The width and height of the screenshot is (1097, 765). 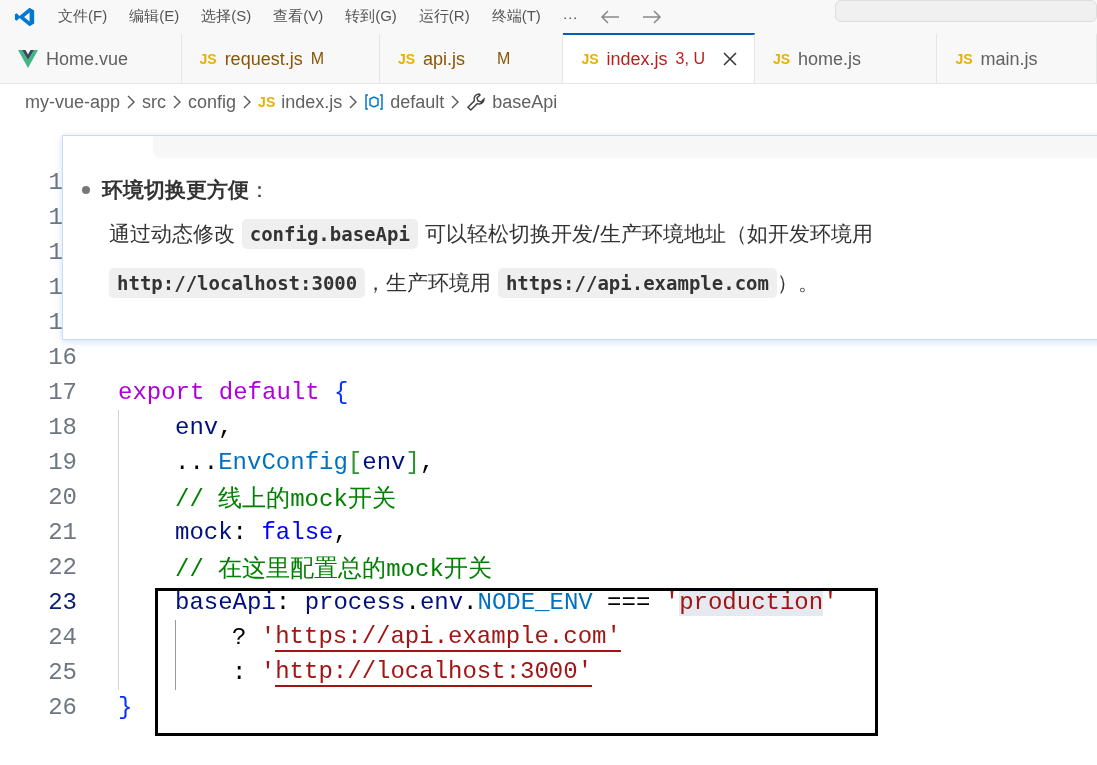 What do you see at coordinates (62, 357) in the screenshot?
I see `line-number: 16` at bounding box center [62, 357].